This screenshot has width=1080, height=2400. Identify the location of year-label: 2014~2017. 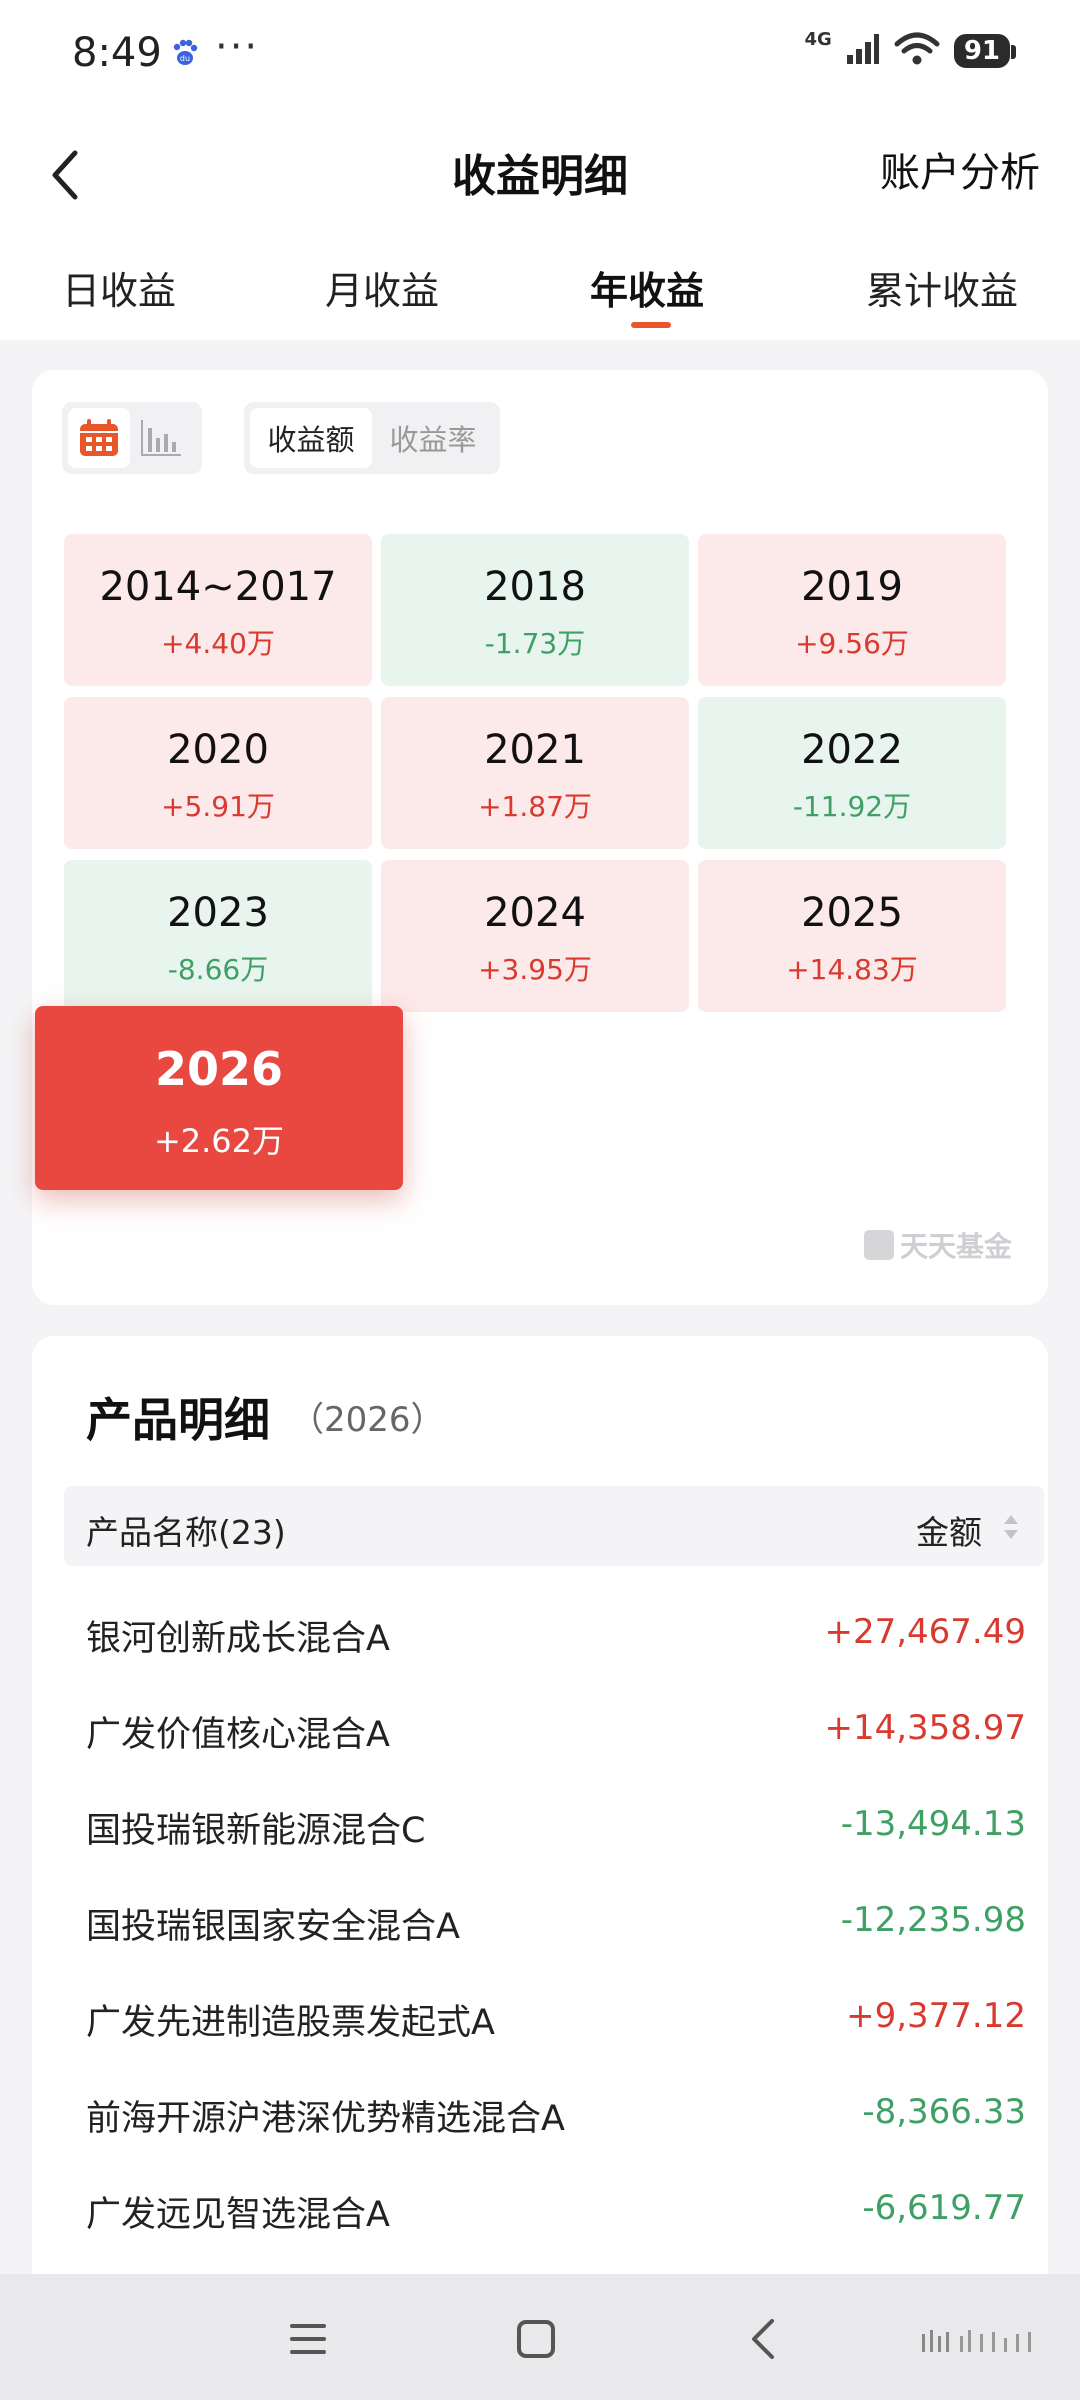
(218, 587).